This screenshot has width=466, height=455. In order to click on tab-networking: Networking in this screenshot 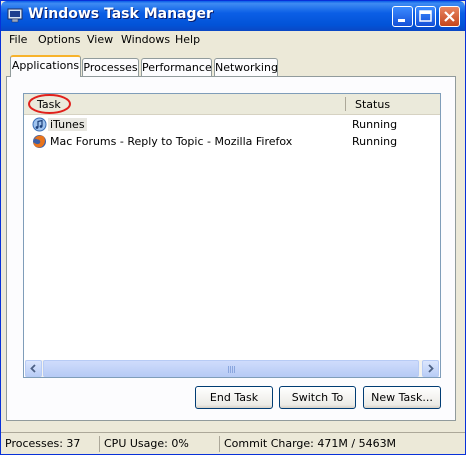, I will do `click(246, 67)`.